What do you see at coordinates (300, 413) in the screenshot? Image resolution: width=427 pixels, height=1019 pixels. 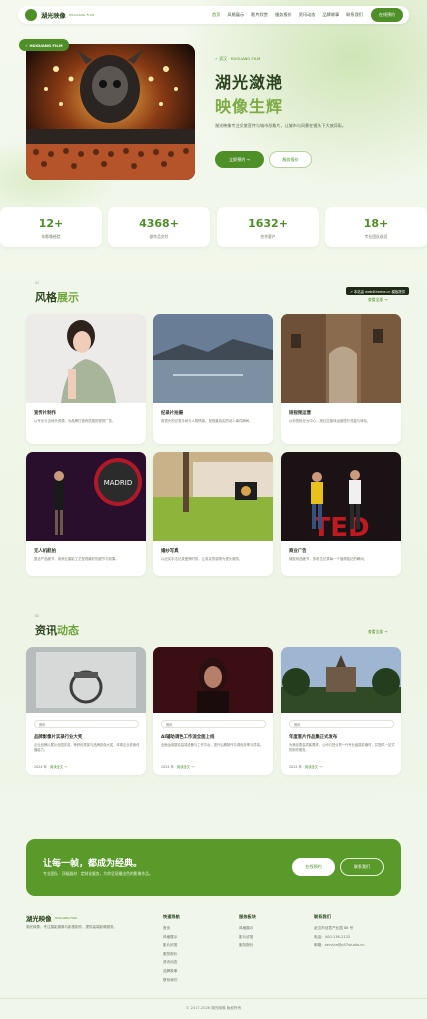 I see `card-title: 短视频运营` at bounding box center [300, 413].